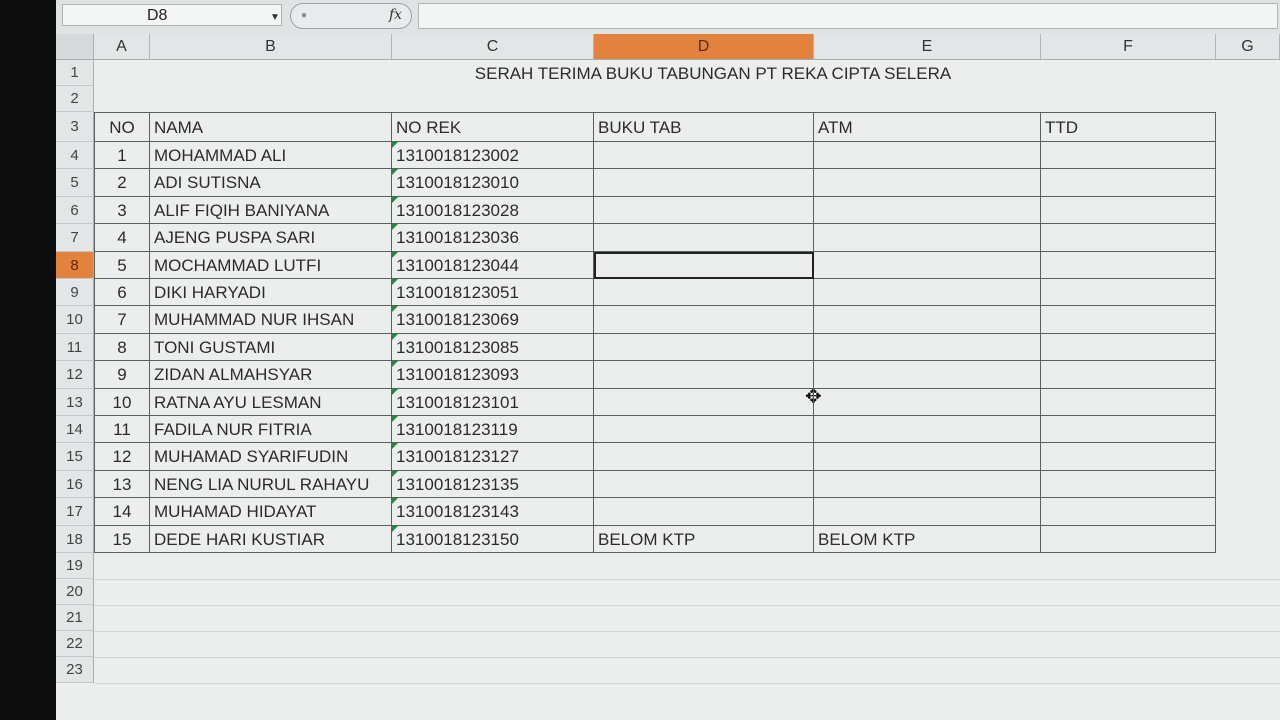 The width and height of the screenshot is (1280, 720). Describe the element at coordinates (493, 512) in the screenshot. I see `cell-no-rek: 1310018123143` at that location.